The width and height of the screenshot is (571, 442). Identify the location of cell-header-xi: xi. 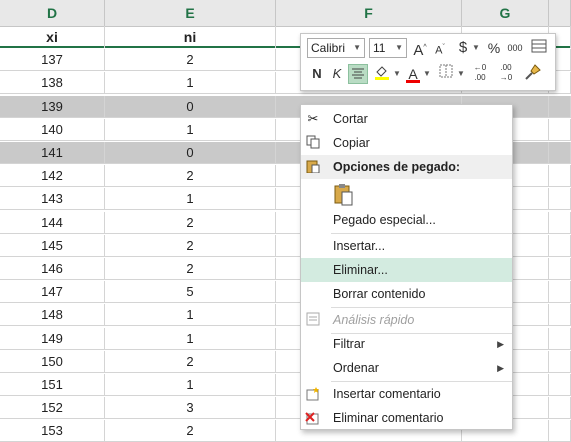
(52, 37).